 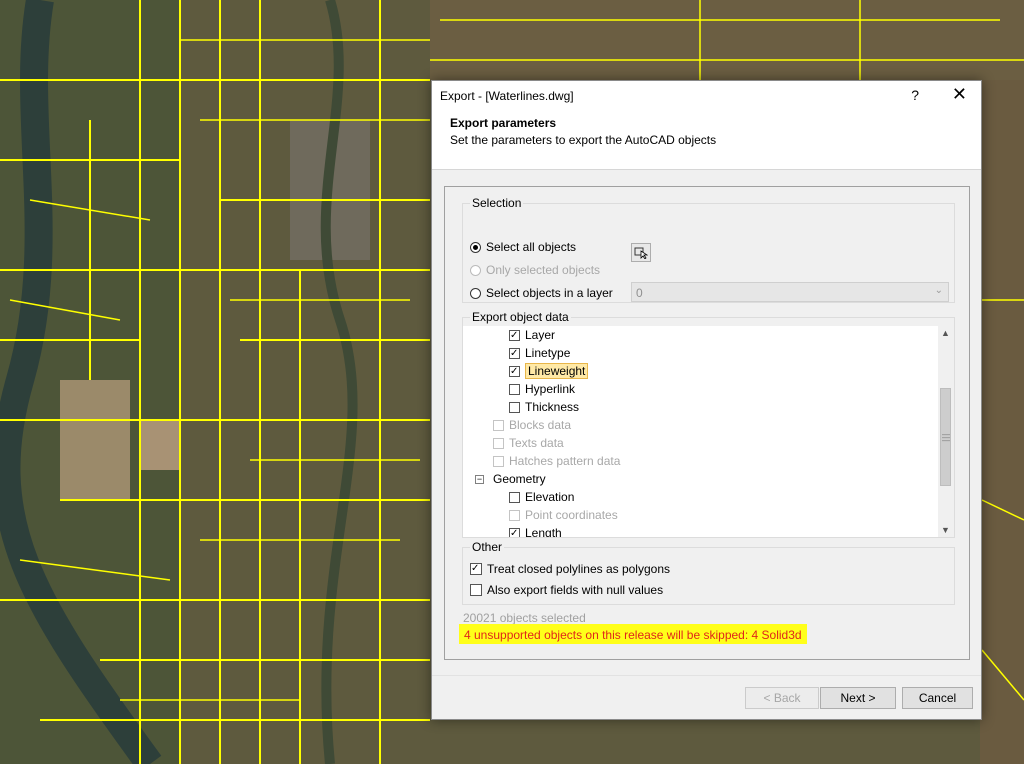 I want to click on other-group-label: Other, so click(x=487, y=547).